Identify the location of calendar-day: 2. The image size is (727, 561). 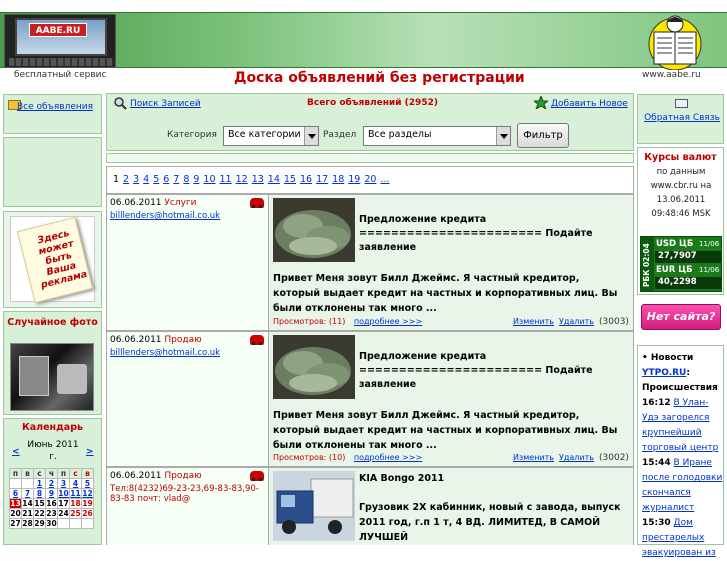
(51, 483).